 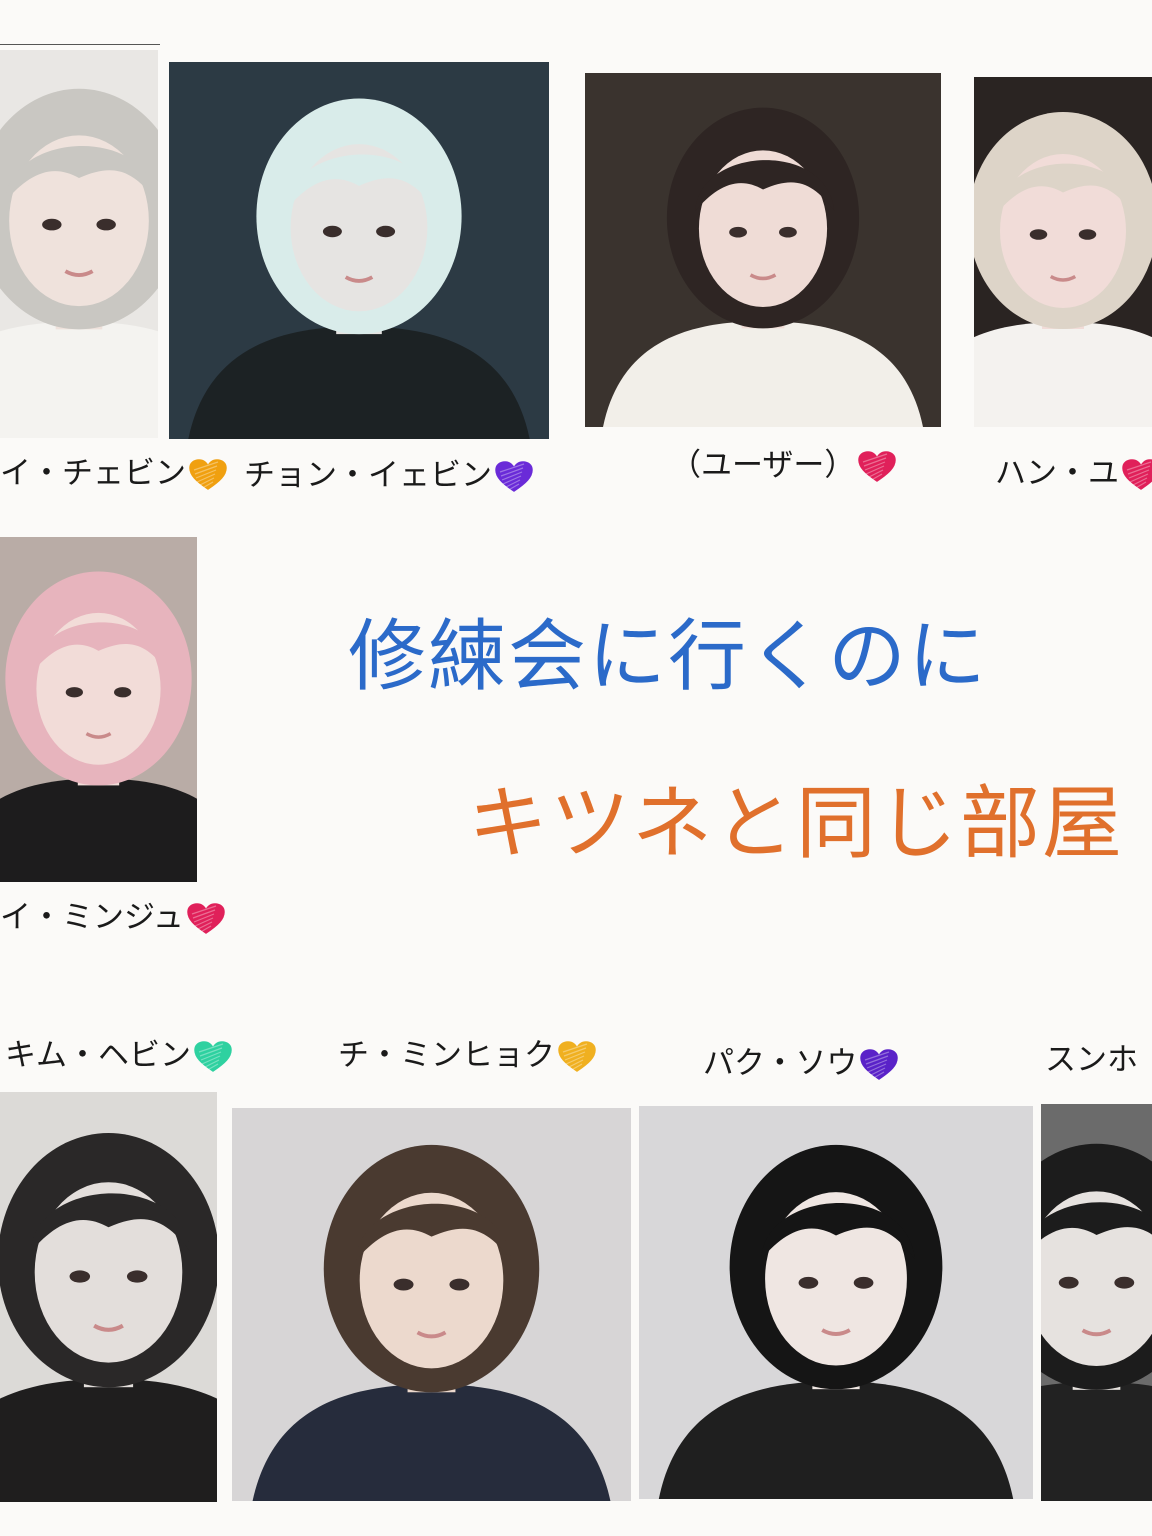 I want to click on name-kim-haebin: キム・ヘビン, so click(x=119, y=1057).